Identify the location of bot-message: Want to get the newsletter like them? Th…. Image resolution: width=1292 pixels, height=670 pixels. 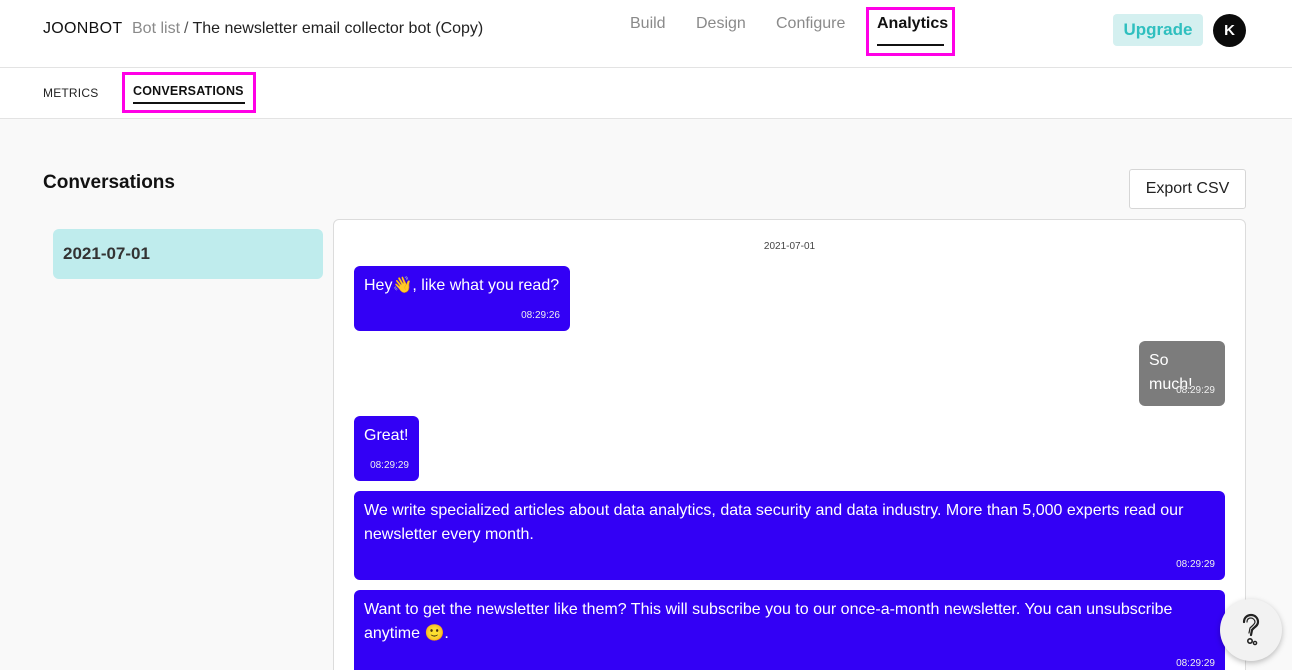
(789, 630).